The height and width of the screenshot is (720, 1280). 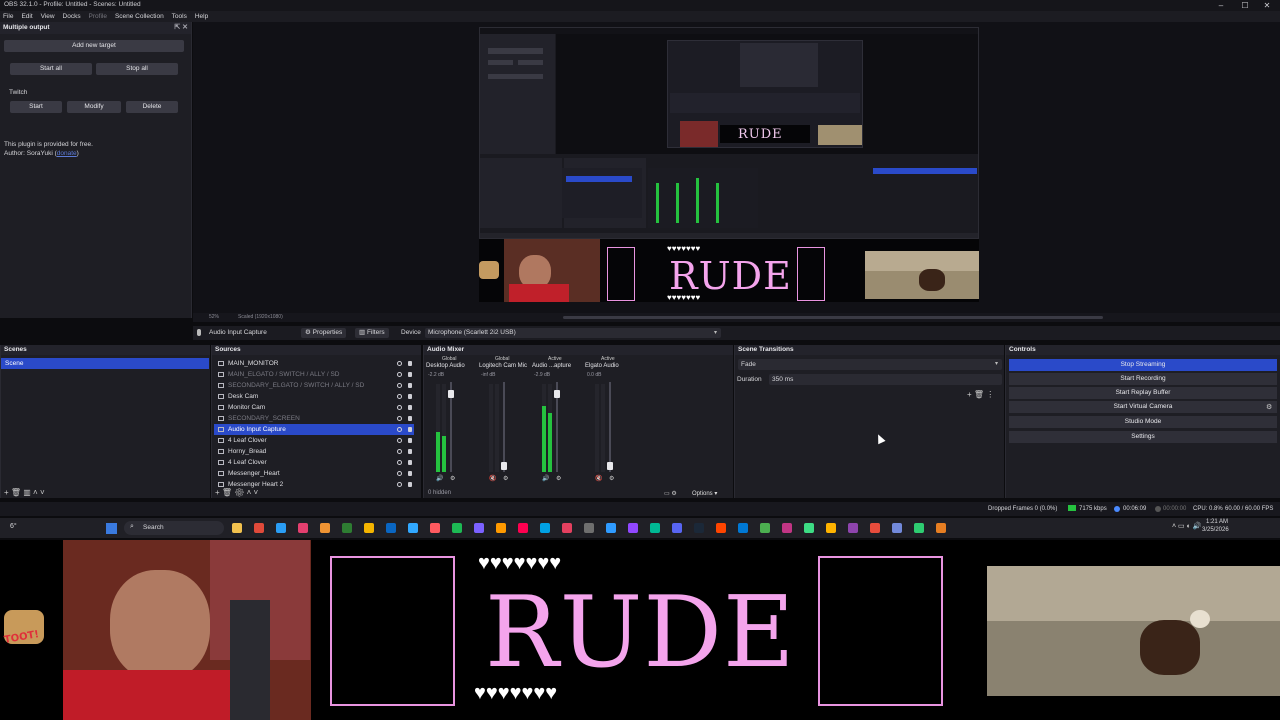 What do you see at coordinates (314, 429) in the screenshot?
I see `source-item: Audio Input Capture` at bounding box center [314, 429].